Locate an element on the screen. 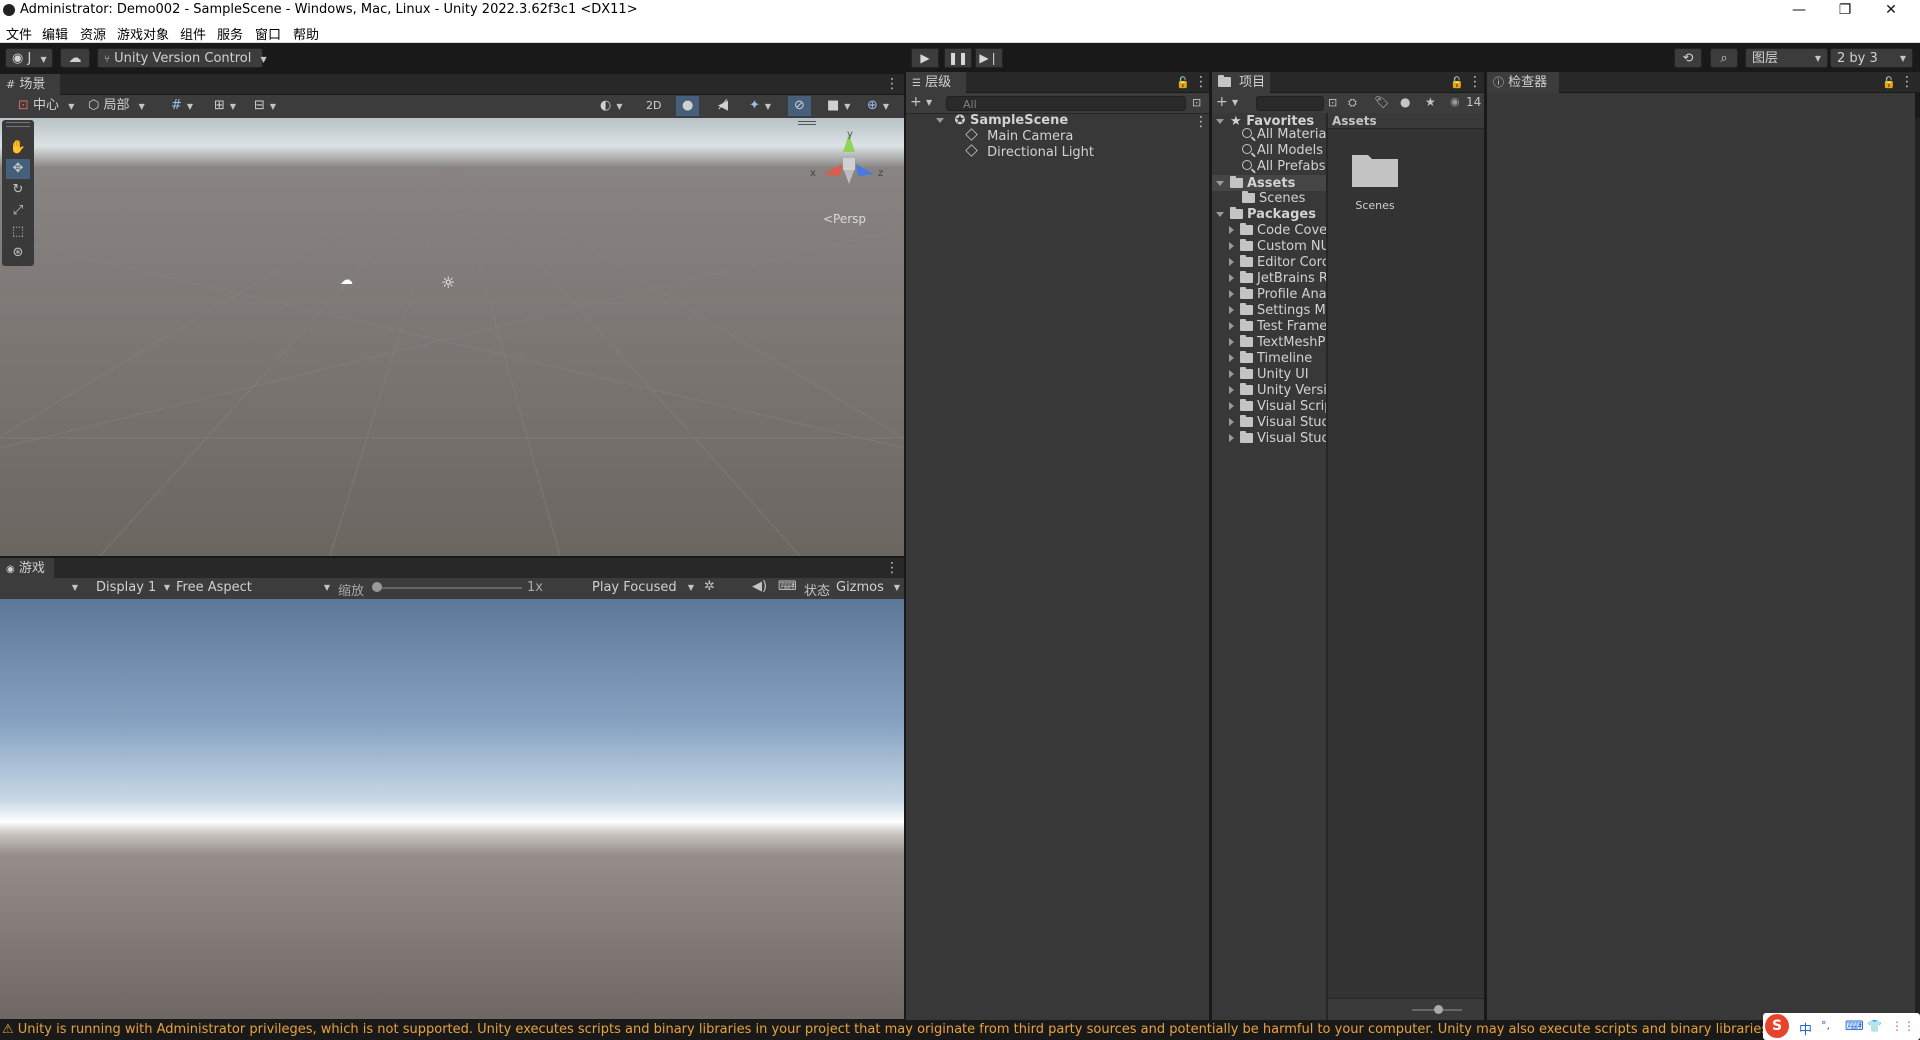  tab-hierarchy: ☰ 层级 is located at coordinates (936, 82).